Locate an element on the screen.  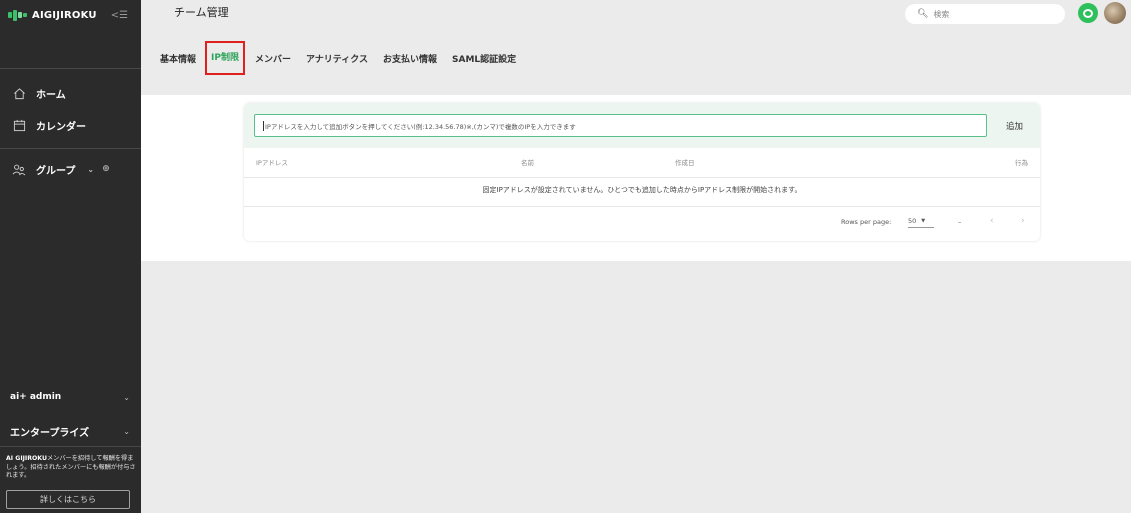
group-icon is located at coordinates (19, 169).